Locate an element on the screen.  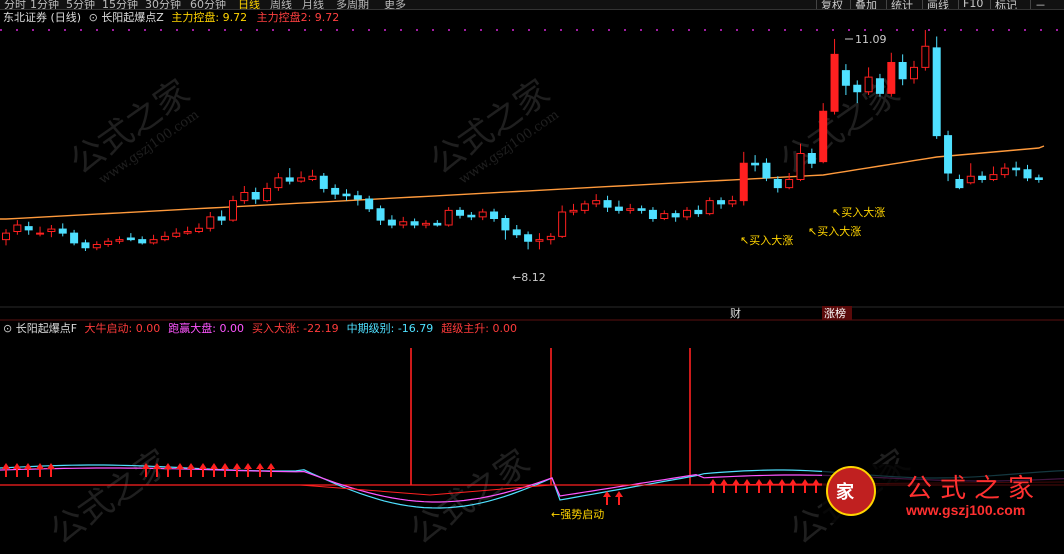
logo-url: www.gszj100.com is located at coordinates (966, 510).